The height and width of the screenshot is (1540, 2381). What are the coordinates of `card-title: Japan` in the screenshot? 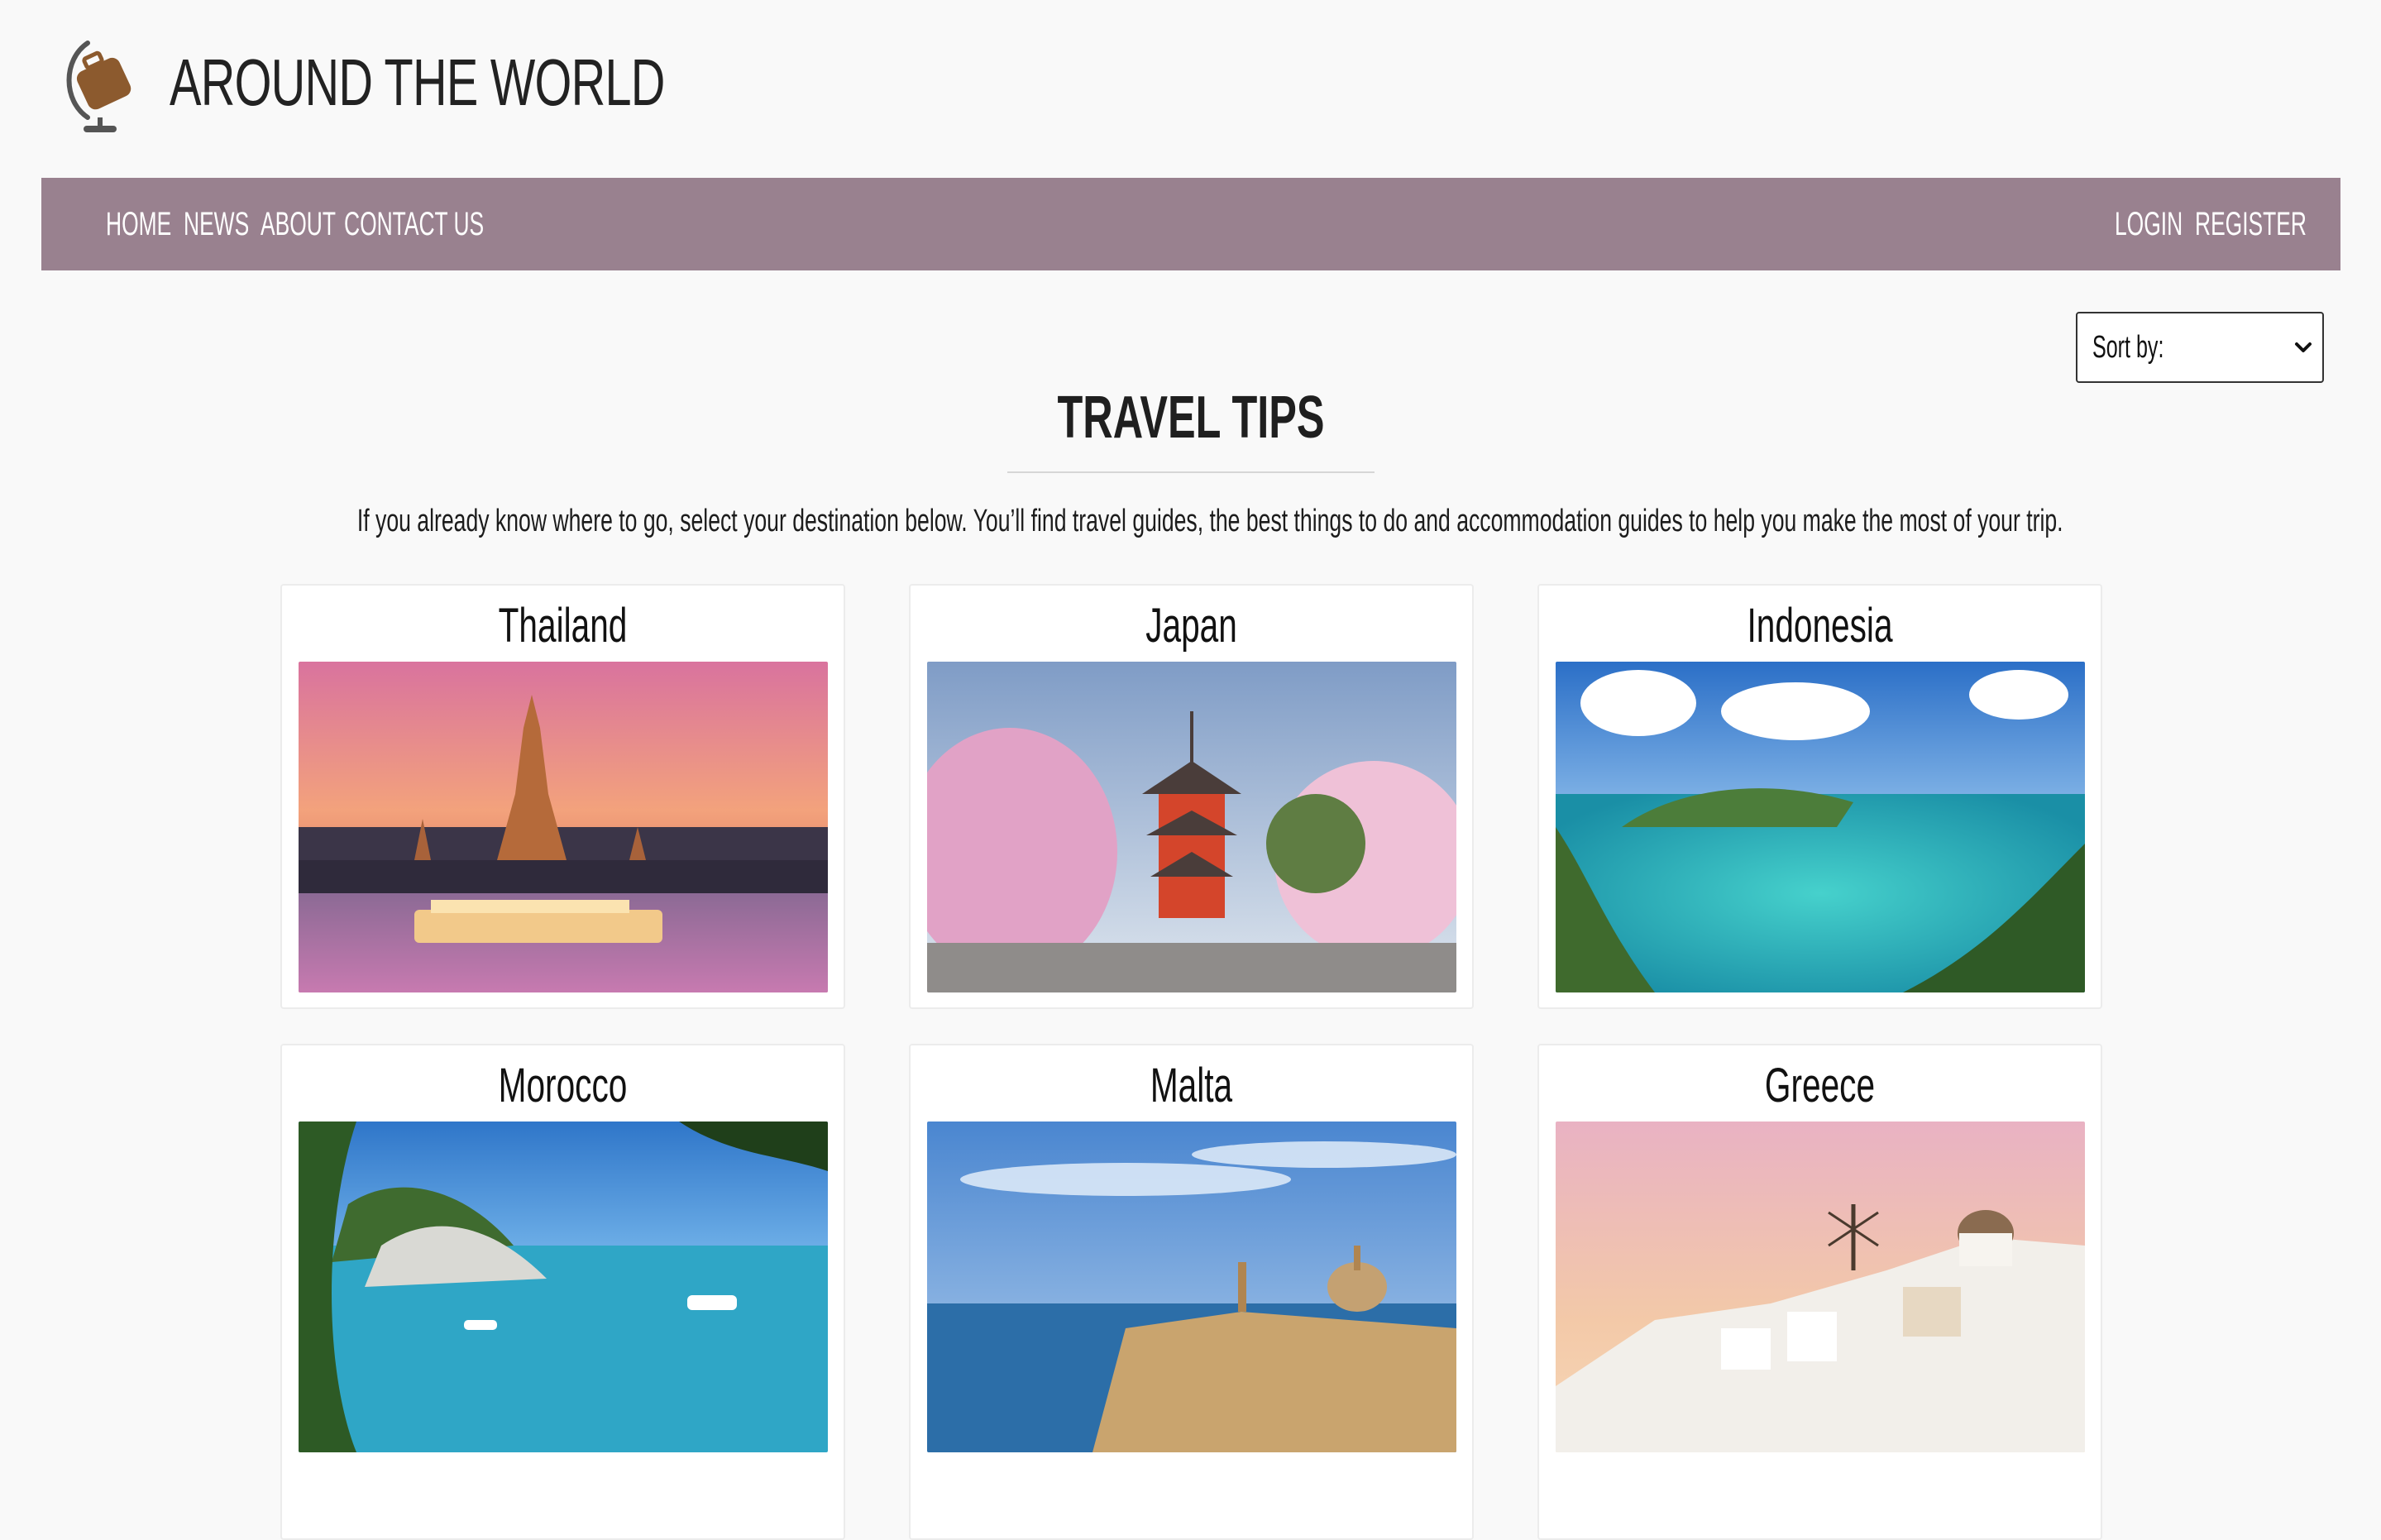 It's located at (1191, 626).